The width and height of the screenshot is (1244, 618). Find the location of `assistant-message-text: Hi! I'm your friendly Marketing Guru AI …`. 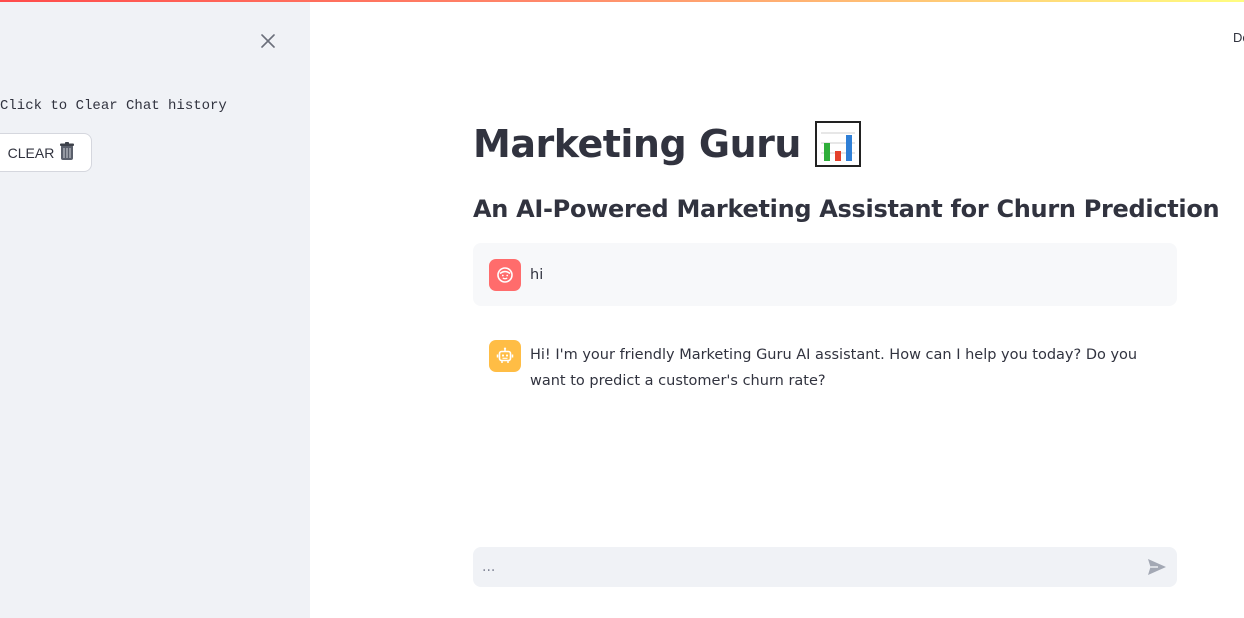

assistant-message-text: Hi! I'm your friendly Marketing Guru AI … is located at coordinates (834, 368).